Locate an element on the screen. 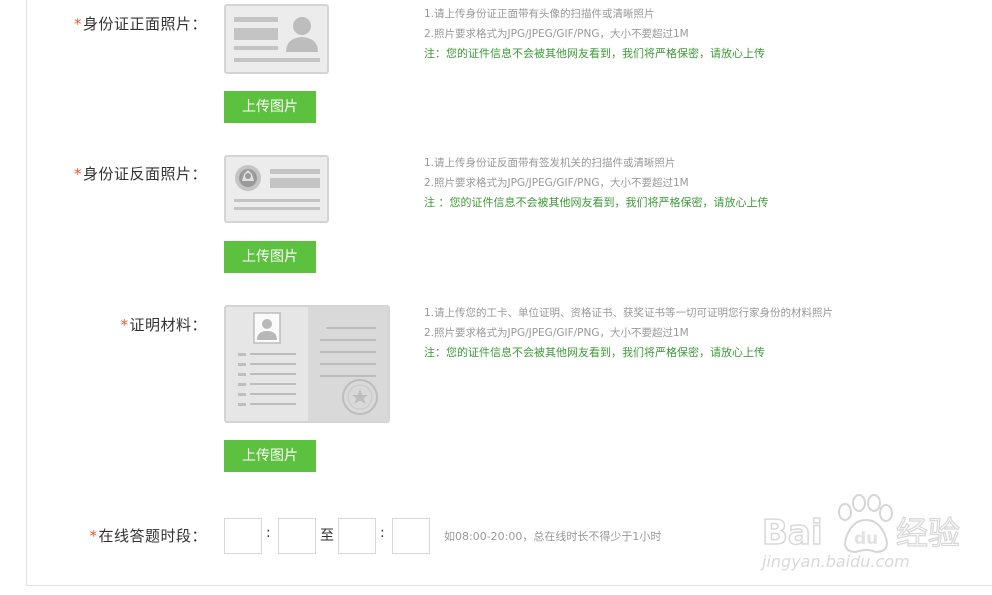 The image size is (992, 595). upload-id-back-button: 上传图片 is located at coordinates (270, 257).